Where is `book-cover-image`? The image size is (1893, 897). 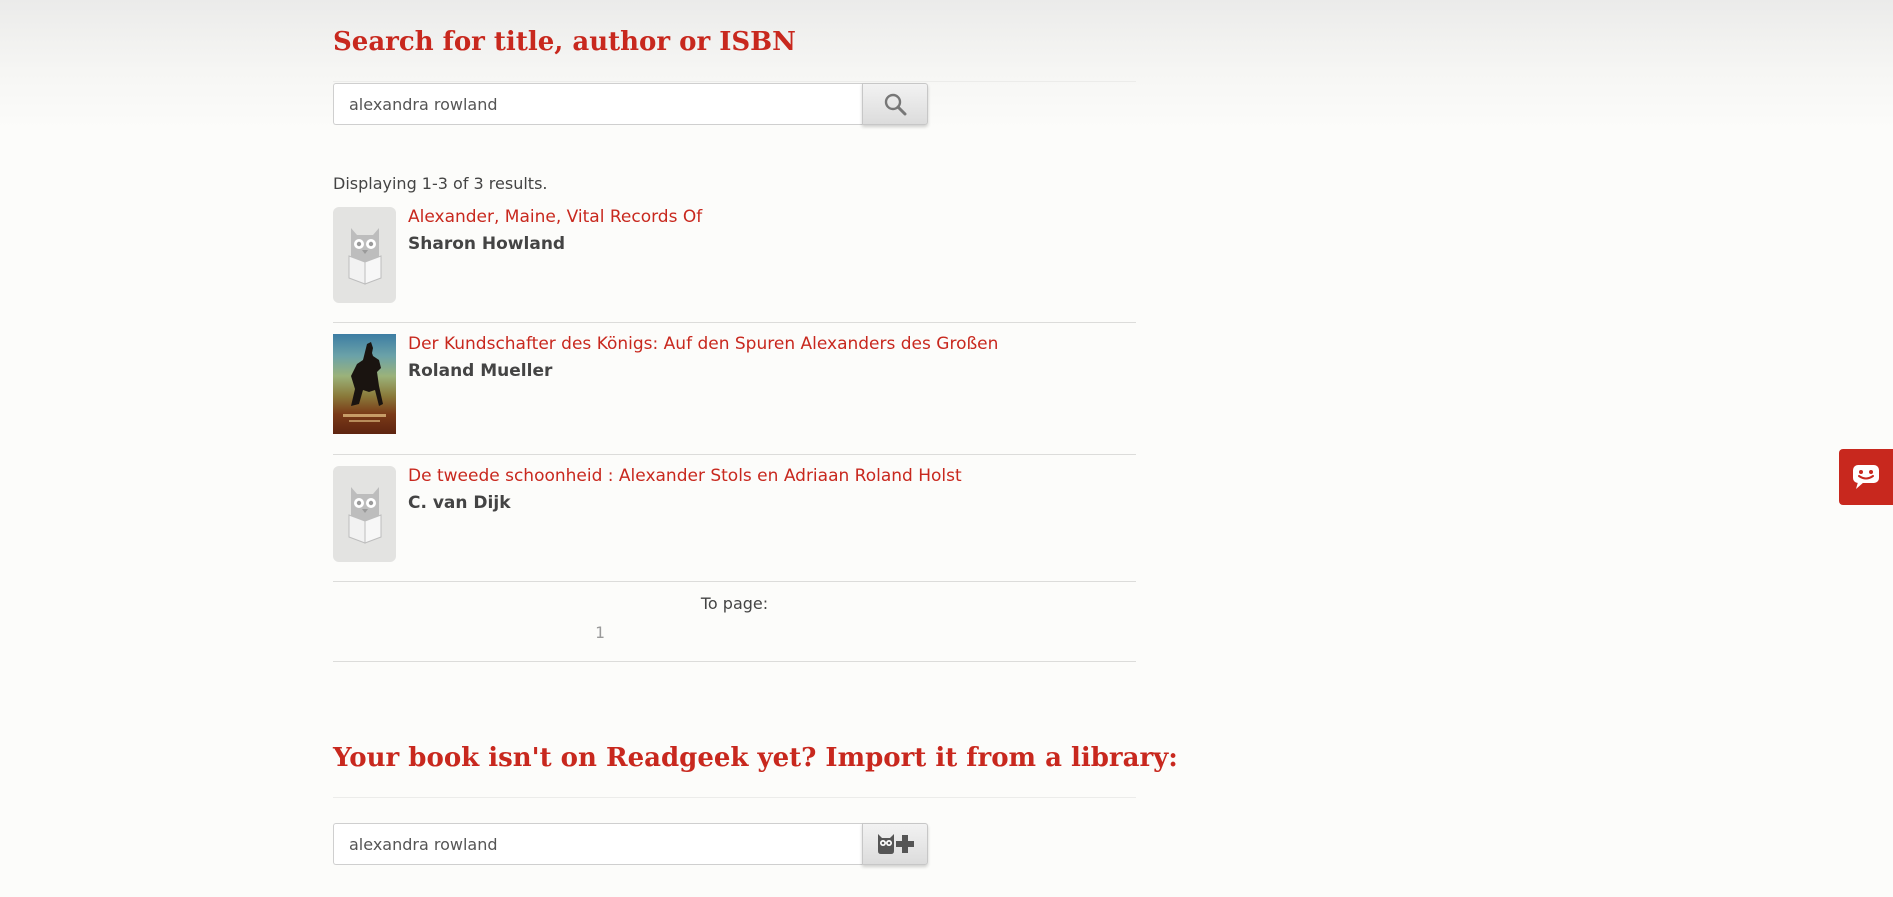 book-cover-image is located at coordinates (364, 384).